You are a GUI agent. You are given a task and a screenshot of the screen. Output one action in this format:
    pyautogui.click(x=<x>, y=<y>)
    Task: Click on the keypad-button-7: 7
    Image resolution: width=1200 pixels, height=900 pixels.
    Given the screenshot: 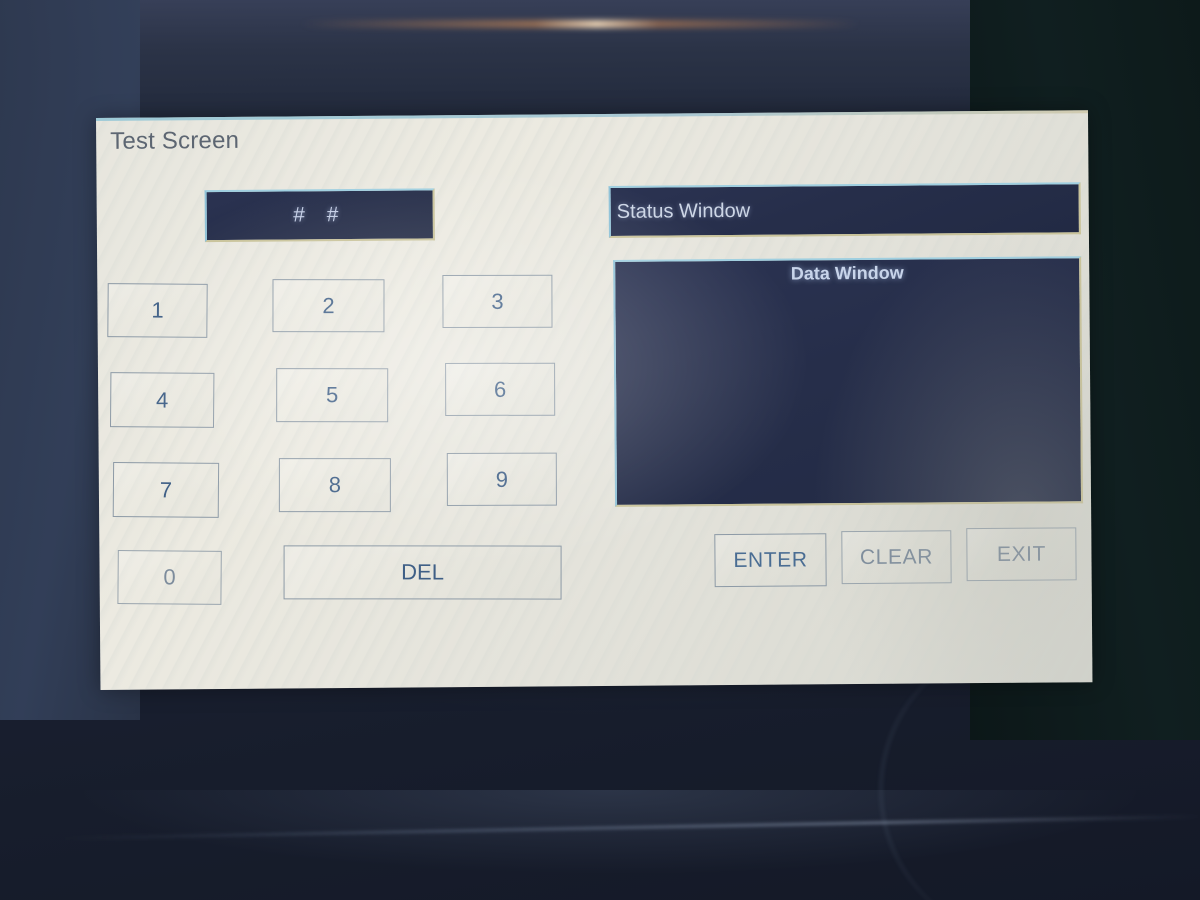 What is the action you would take?
    pyautogui.click(x=166, y=490)
    